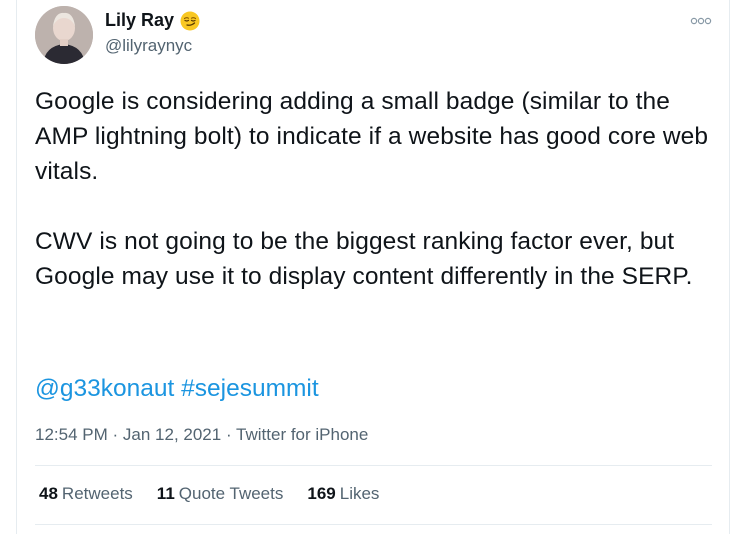 Image resolution: width=743 pixels, height=534 pixels. I want to click on tweet-date: Jan 12, 2021, so click(172, 434).